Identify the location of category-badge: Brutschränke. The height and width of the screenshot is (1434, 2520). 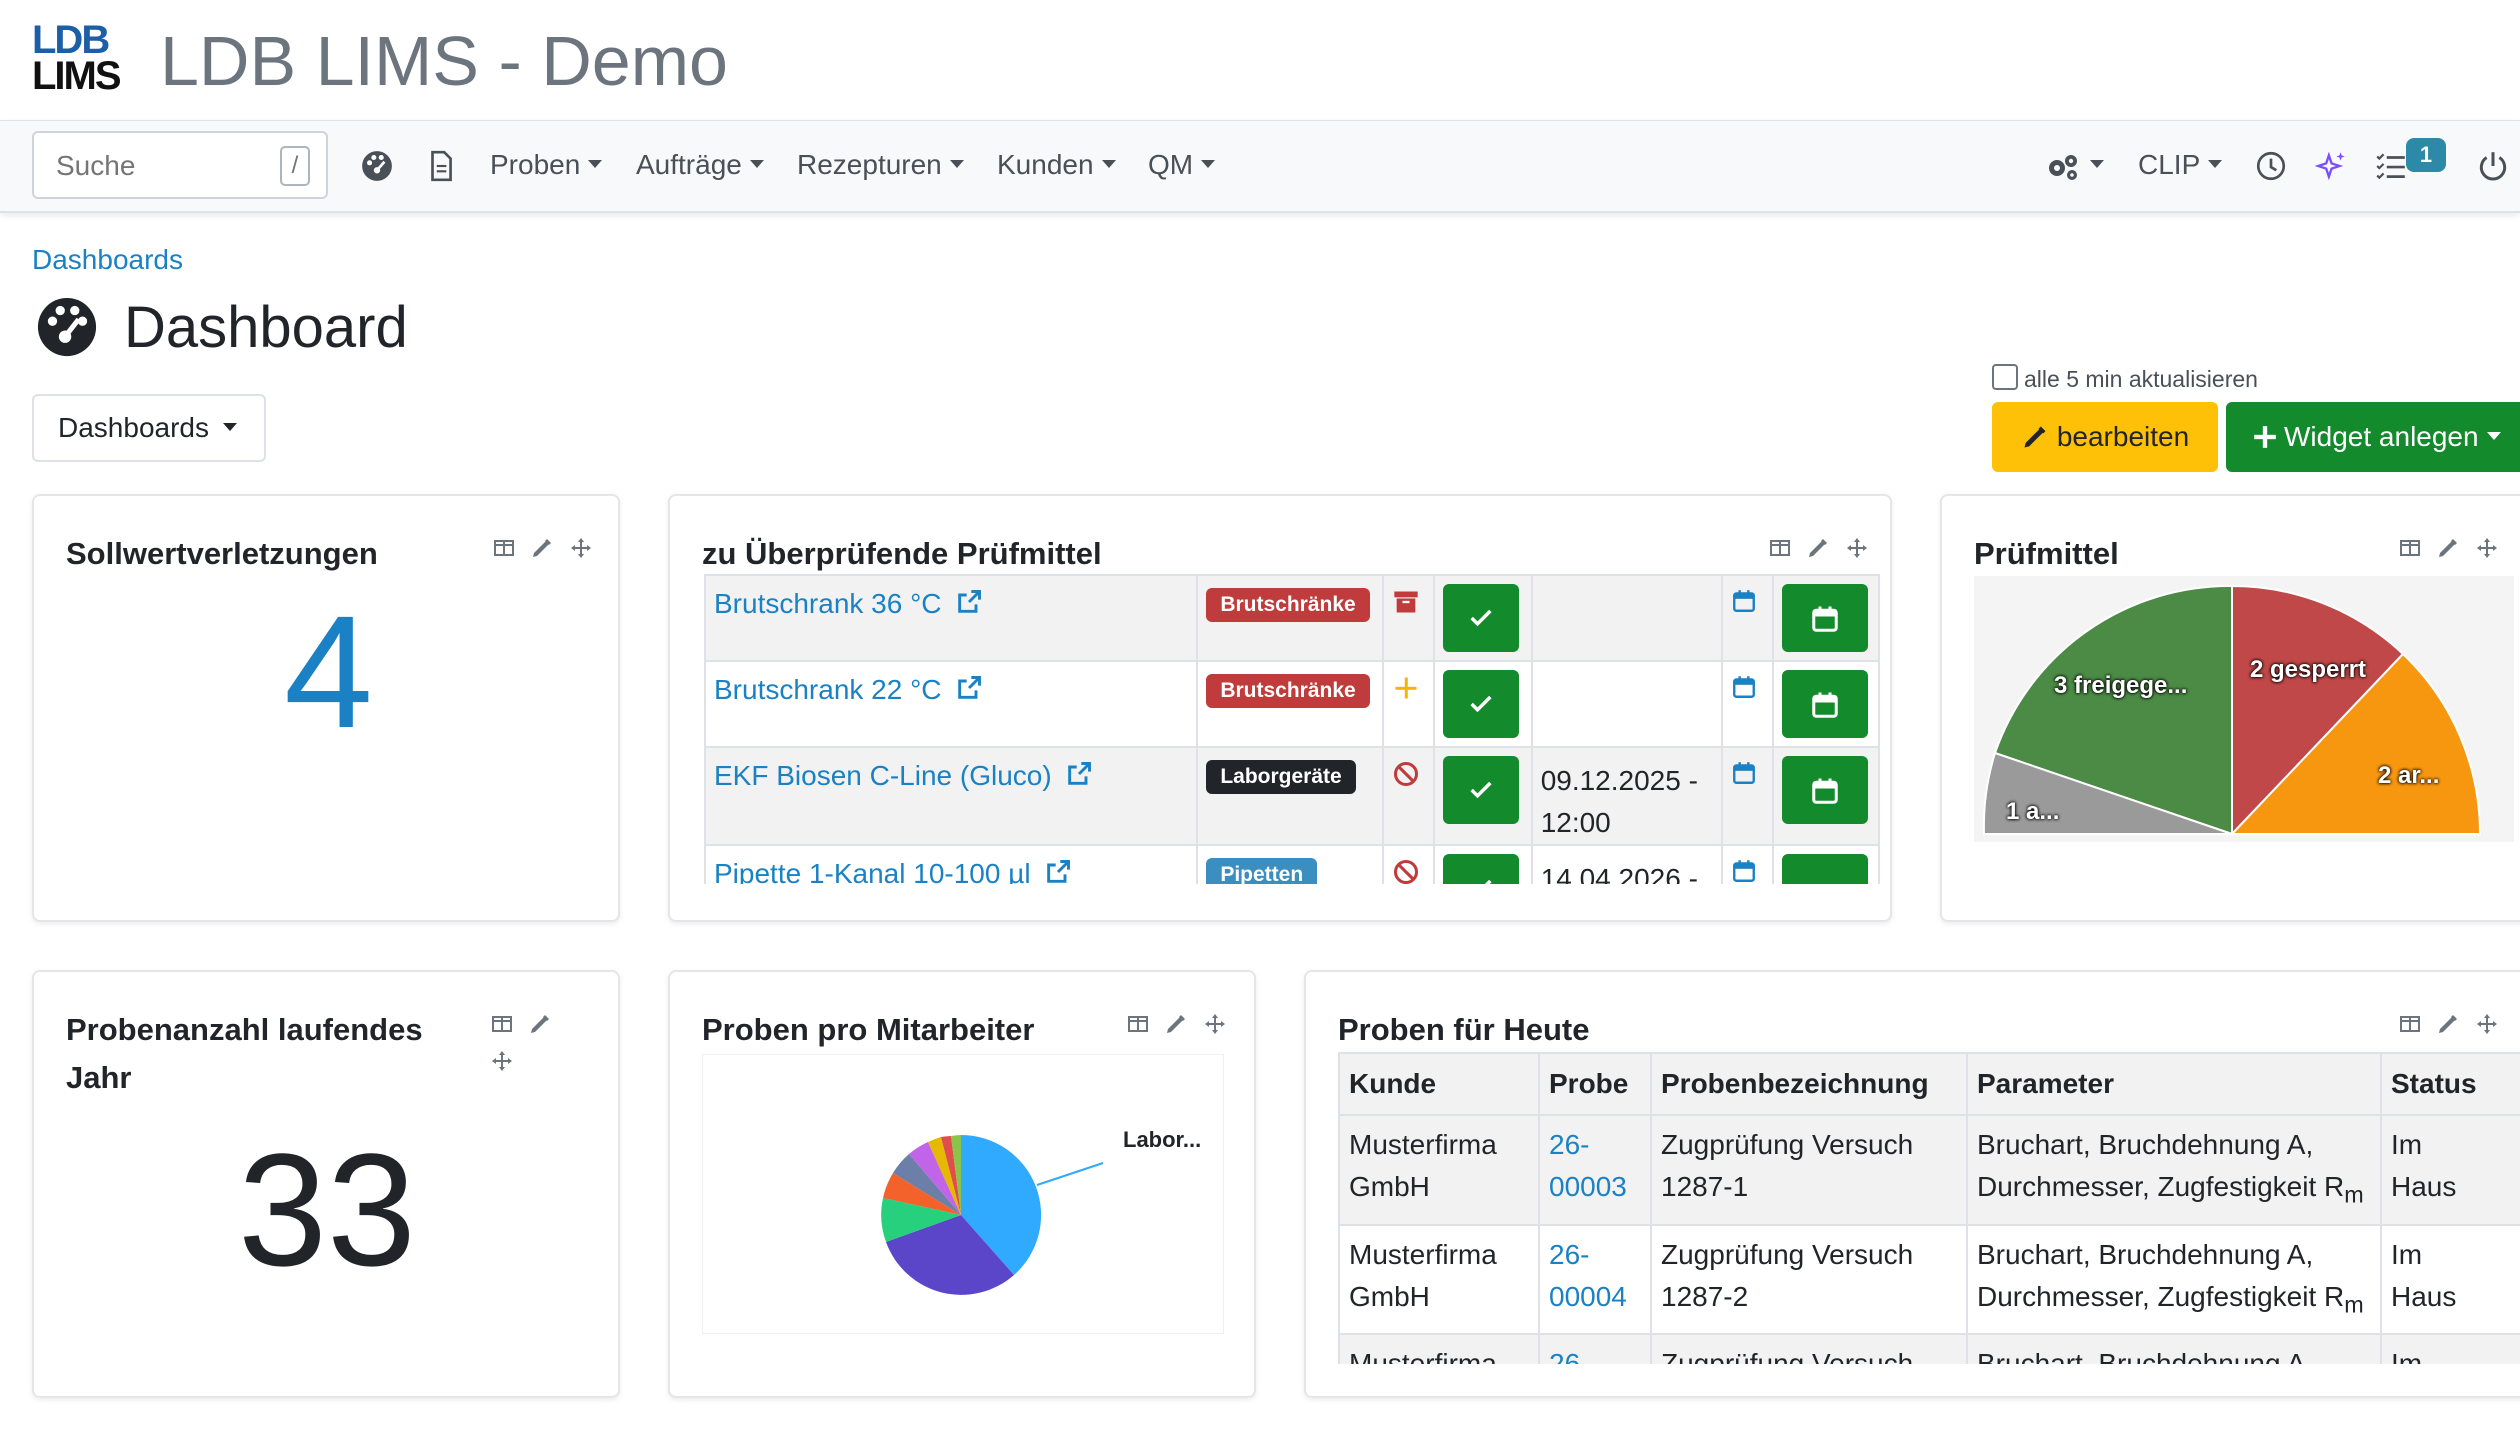
(1288, 691).